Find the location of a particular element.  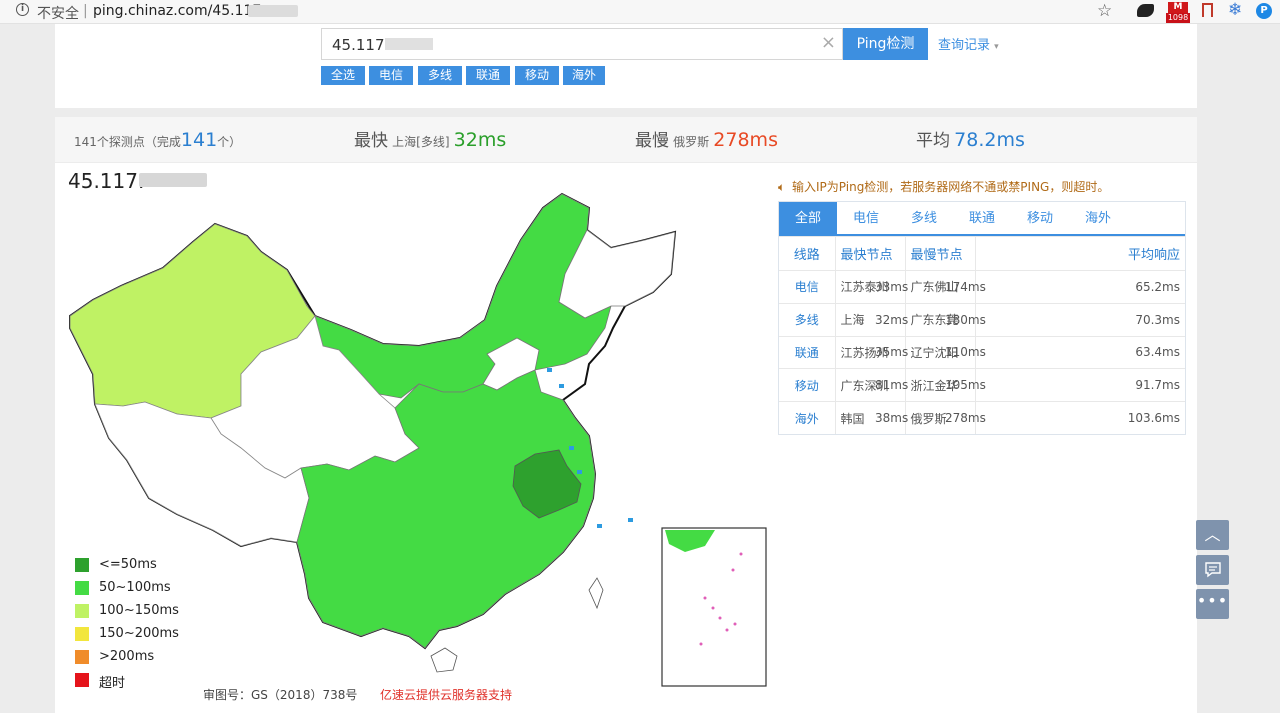

filter-unicom: 联通 is located at coordinates (488, 75).